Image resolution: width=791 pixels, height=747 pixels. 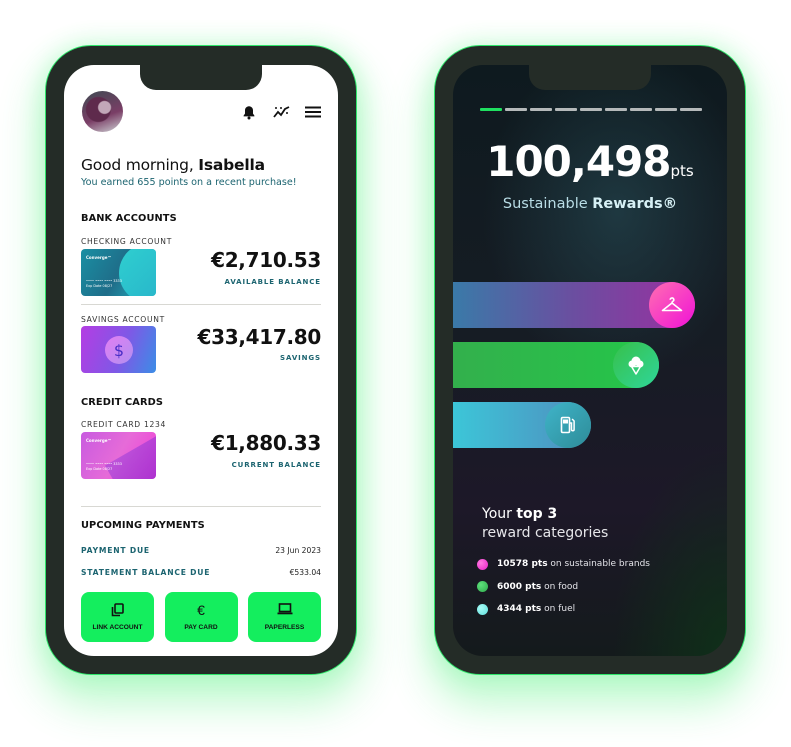 I want to click on quick-actions: LINK ACCOUNT € PAY CARD PAPERLESS, so click(x=201, y=617).